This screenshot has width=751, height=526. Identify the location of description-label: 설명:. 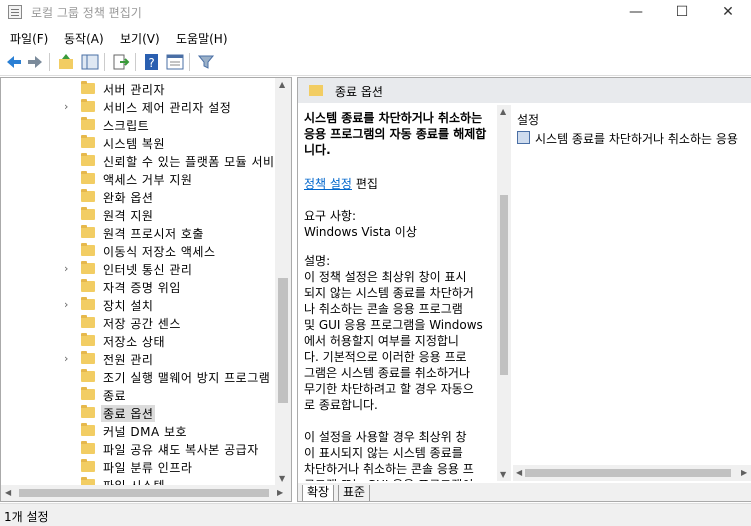
(317, 261).